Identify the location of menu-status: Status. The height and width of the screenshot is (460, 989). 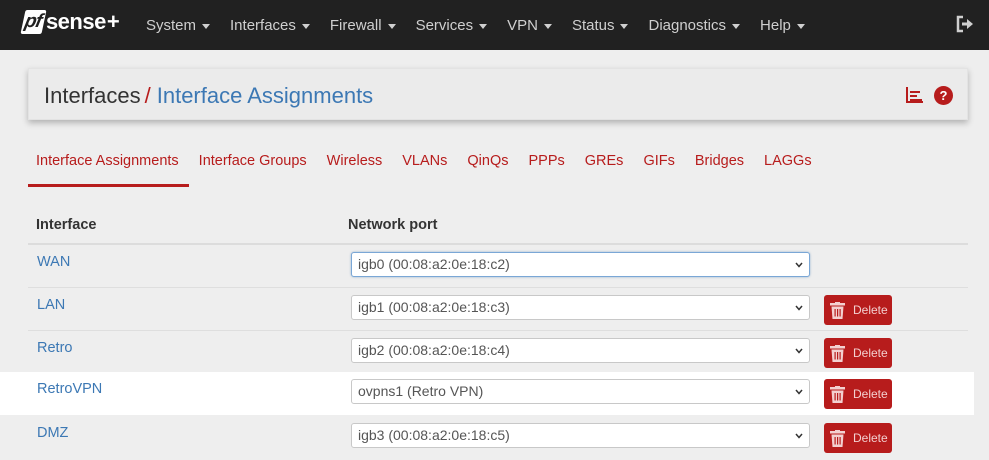
(600, 25).